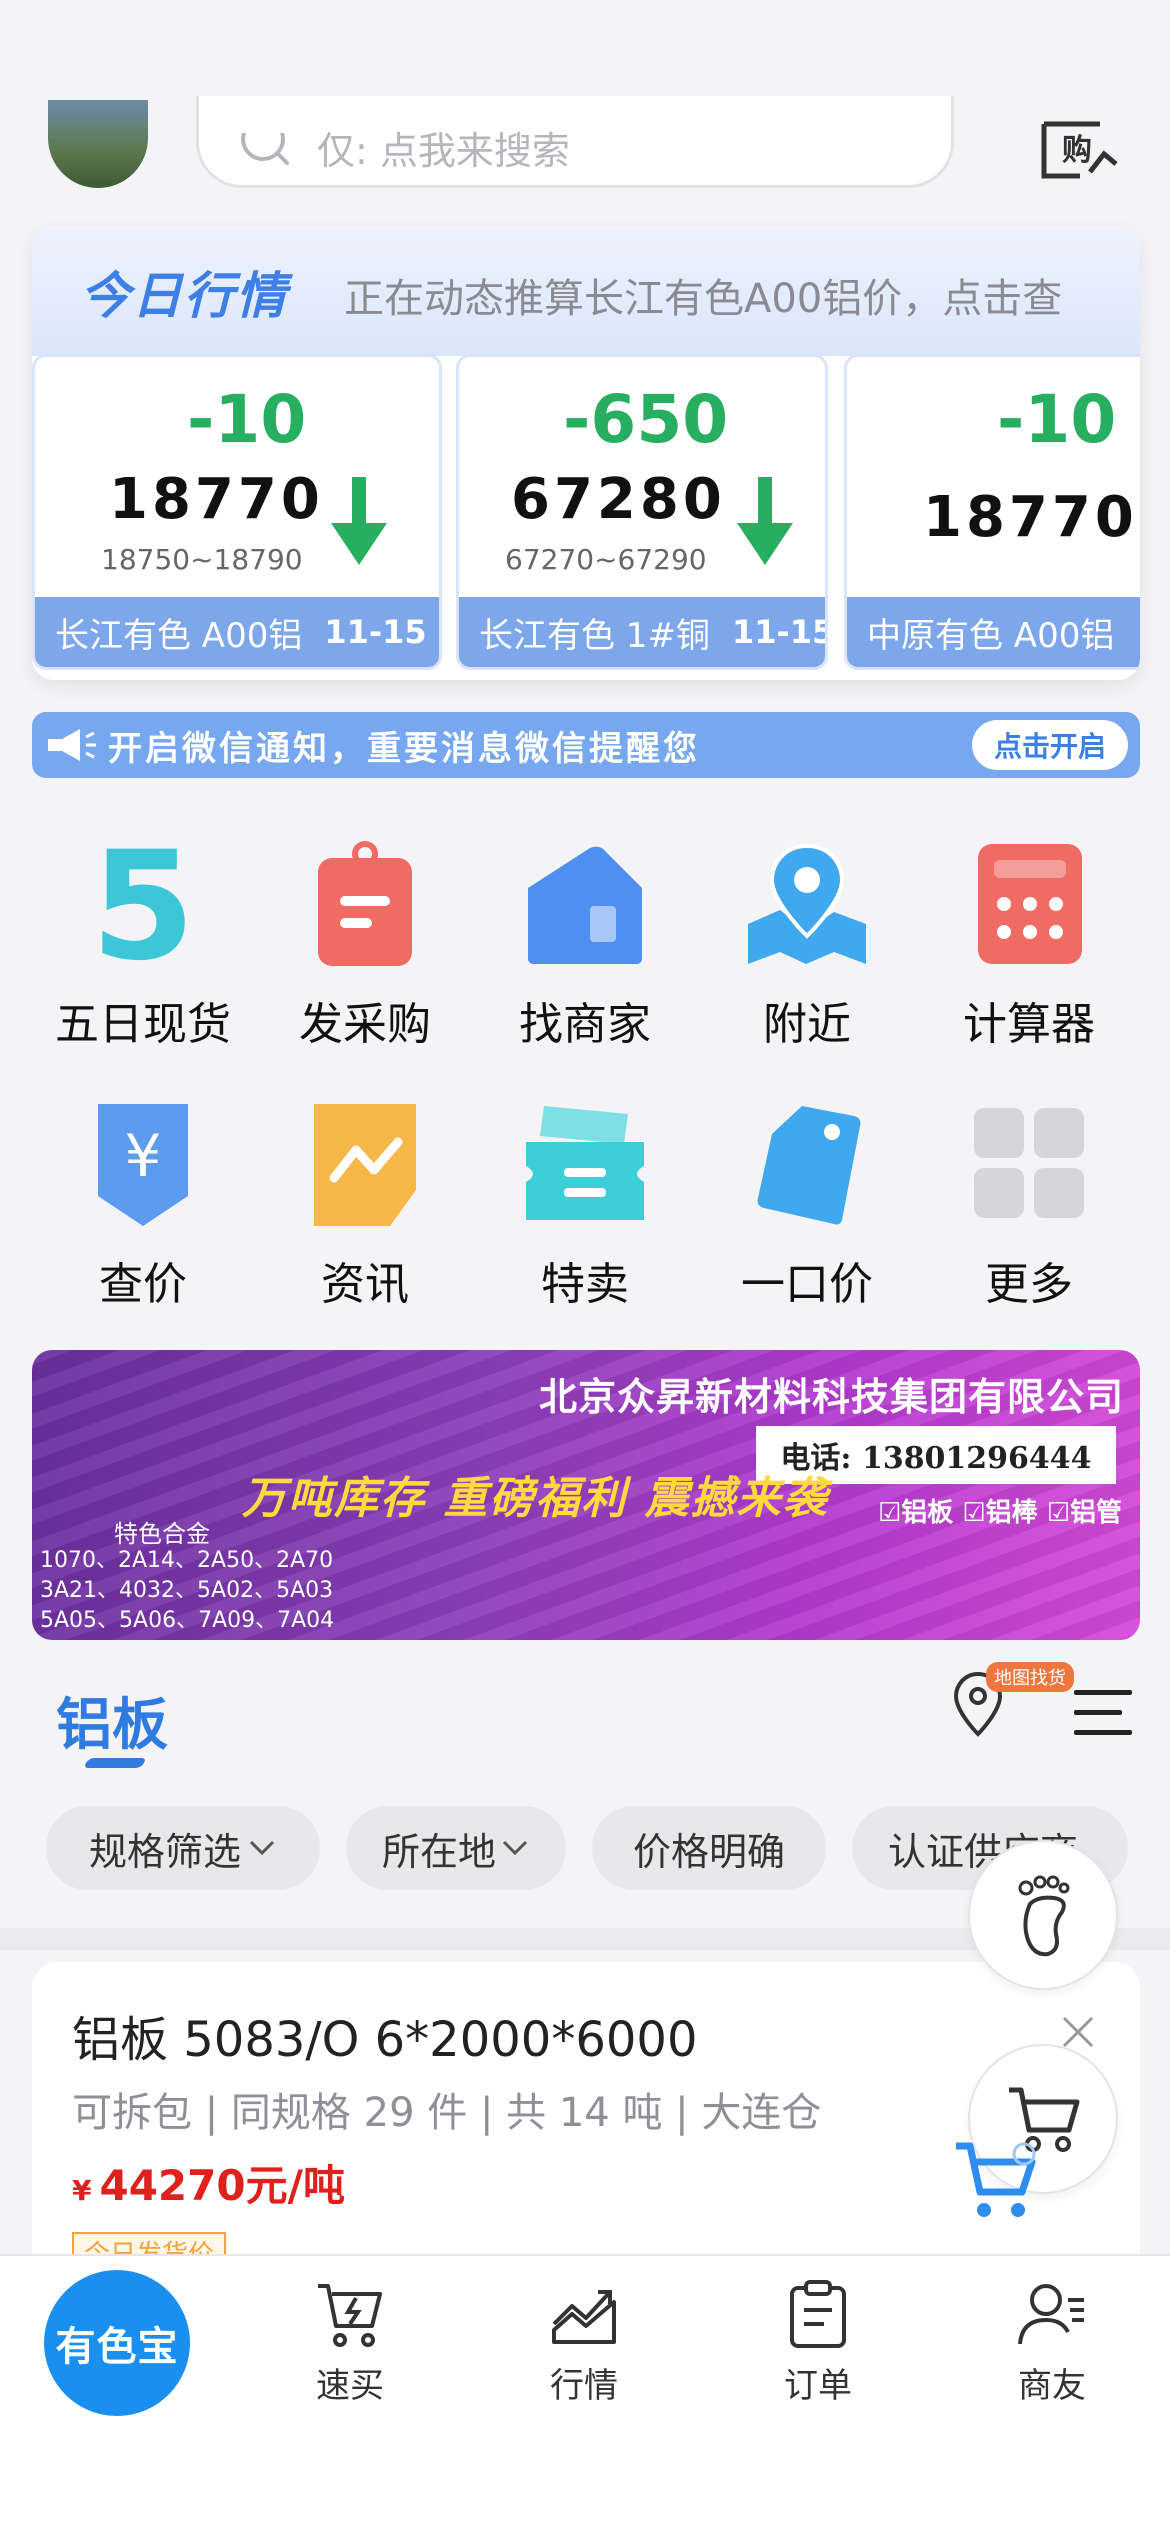  I want to click on quote-card: -10 18770 18750~18790 长江有色 A00铝 11-15, so click(237, 512).